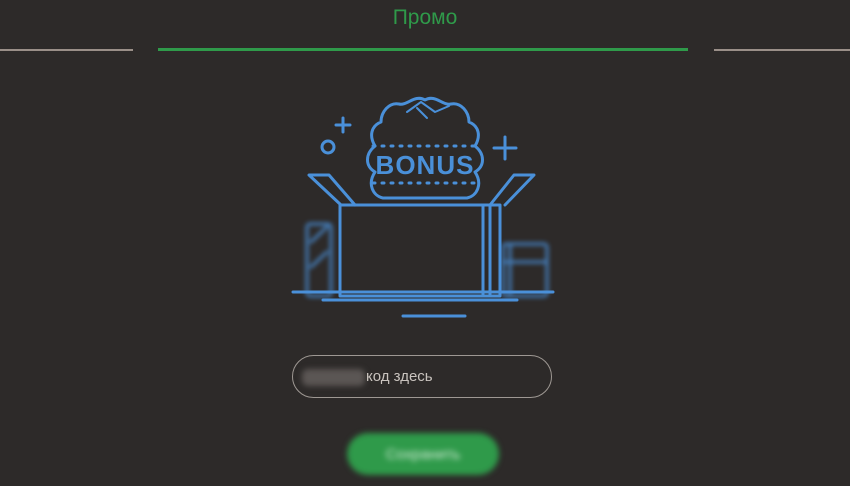 This screenshot has height=486, width=850. What do you see at coordinates (333, 377) in the screenshot?
I see `redacted-placeholder-prefix` at bounding box center [333, 377].